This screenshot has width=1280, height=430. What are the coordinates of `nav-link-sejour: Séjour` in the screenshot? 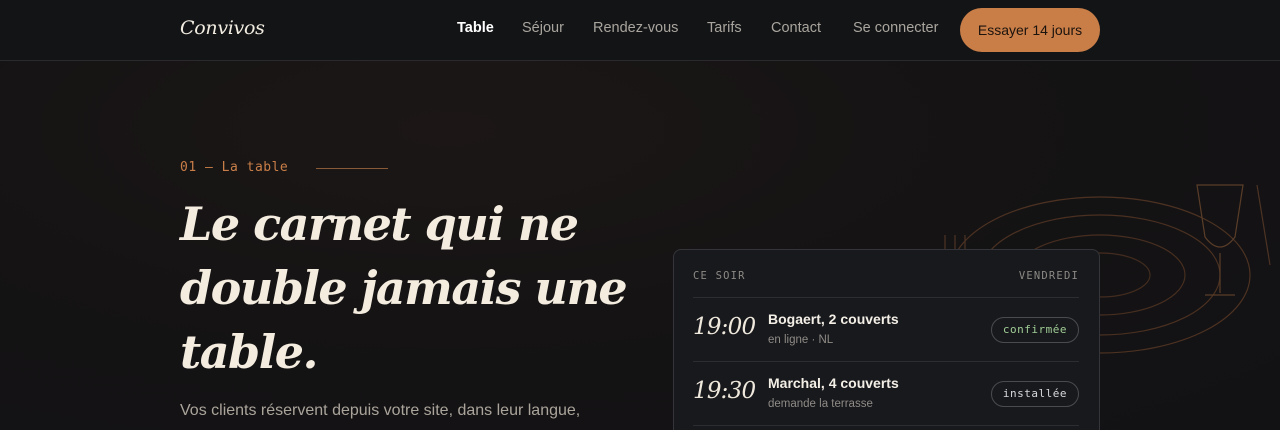 It's located at (543, 28).